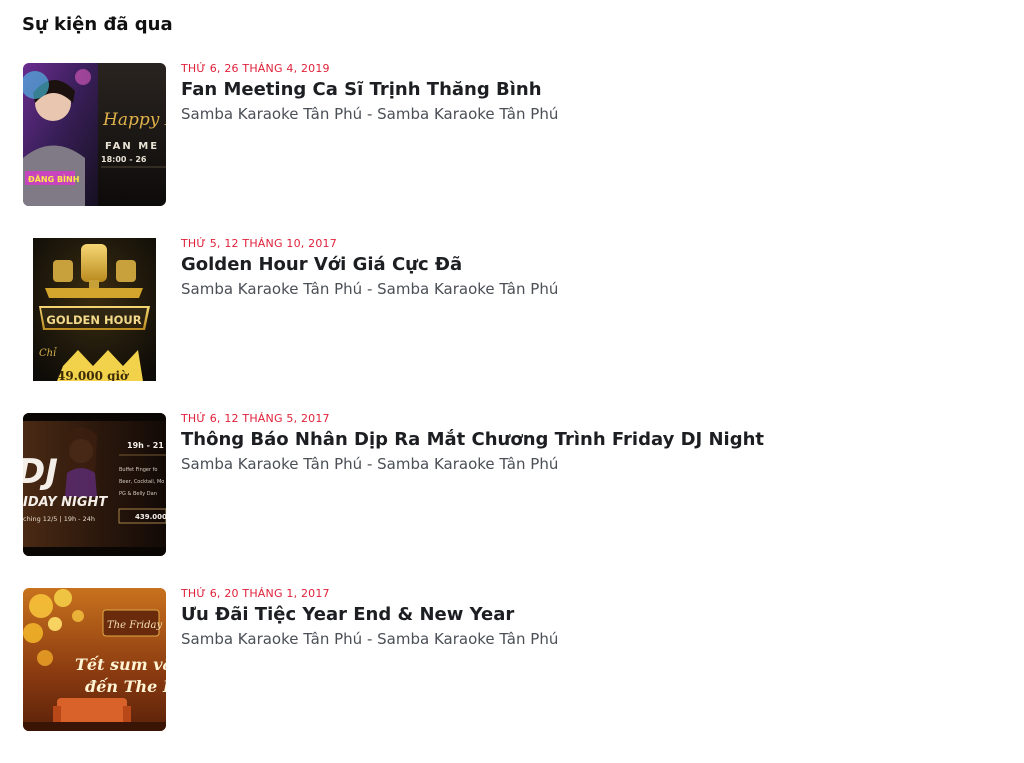  Describe the element at coordinates (97, 24) in the screenshot. I see `section-title: Sự kiện đã qua` at that location.